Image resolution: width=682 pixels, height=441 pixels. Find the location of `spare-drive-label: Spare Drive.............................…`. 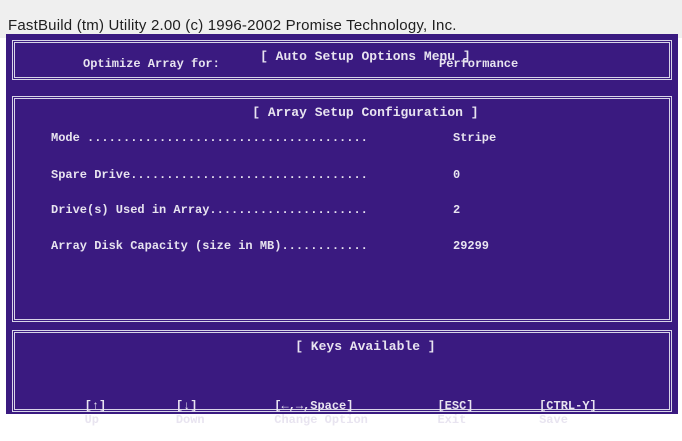

spare-drive-label: Spare Drive.............................… is located at coordinates (209, 175).